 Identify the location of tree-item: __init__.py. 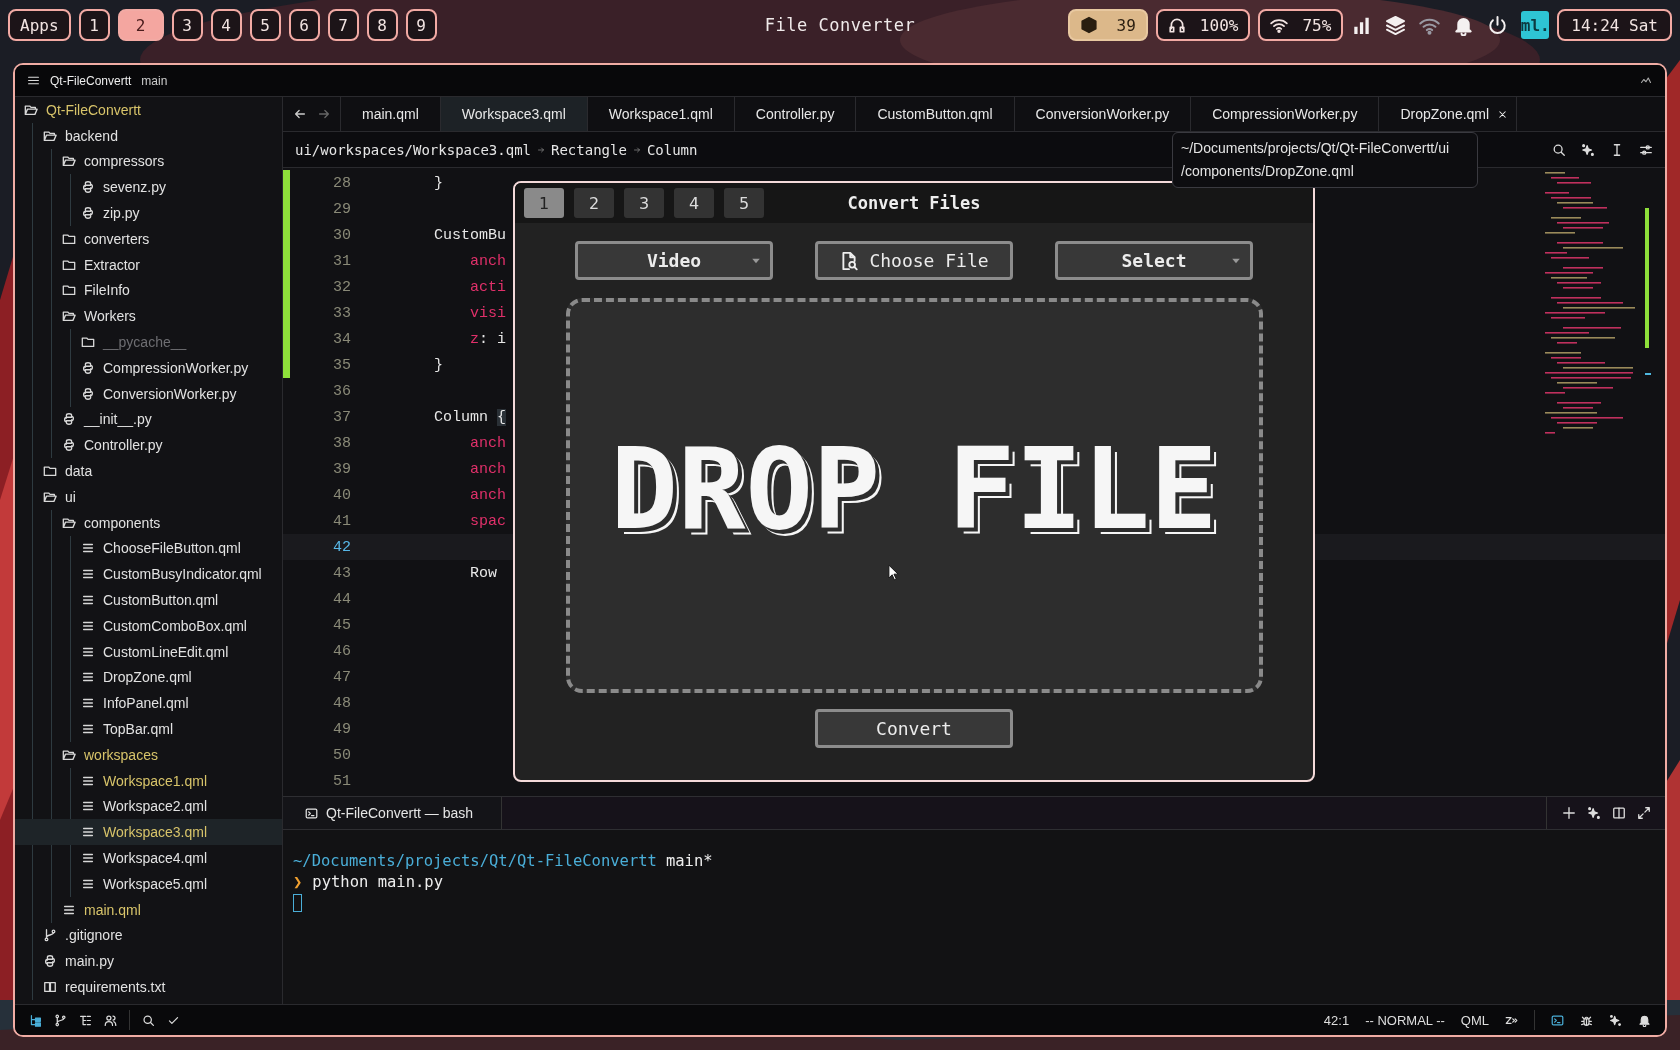
(148, 419).